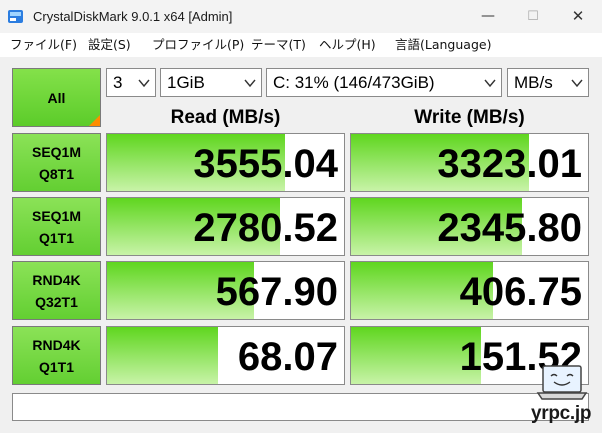  Describe the element at coordinates (131, 82) in the screenshot. I see `test-count-select: 3` at that location.